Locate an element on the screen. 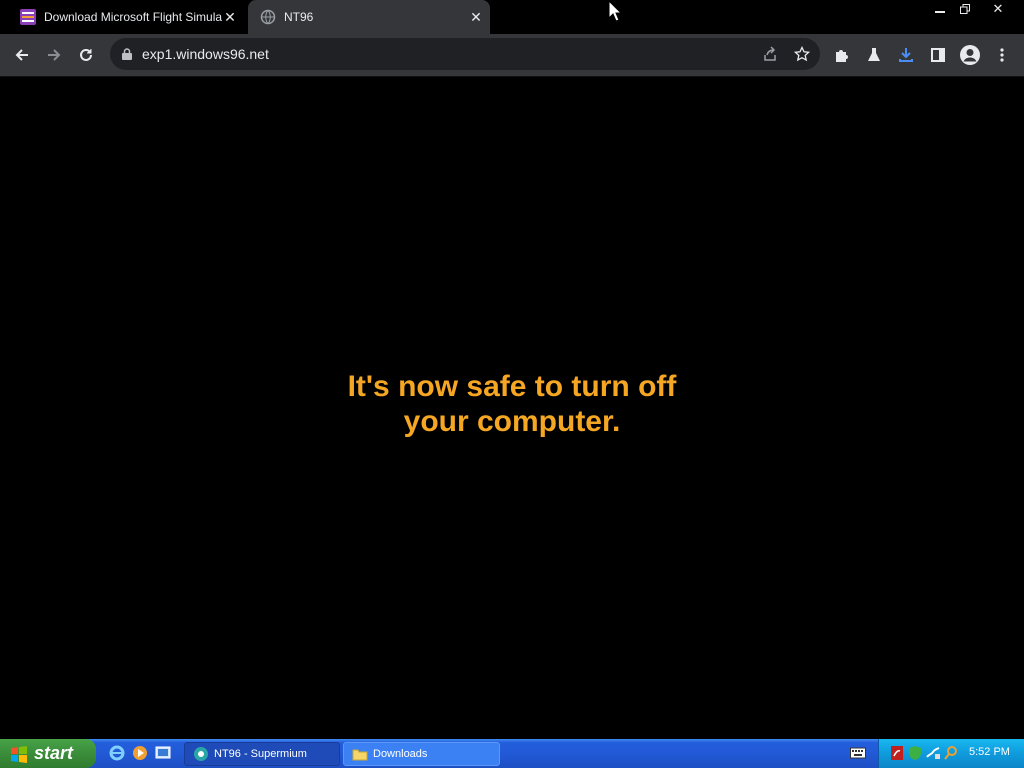 This screenshot has height=768, width=1024. puzzle-icon is located at coordinates (842, 56).